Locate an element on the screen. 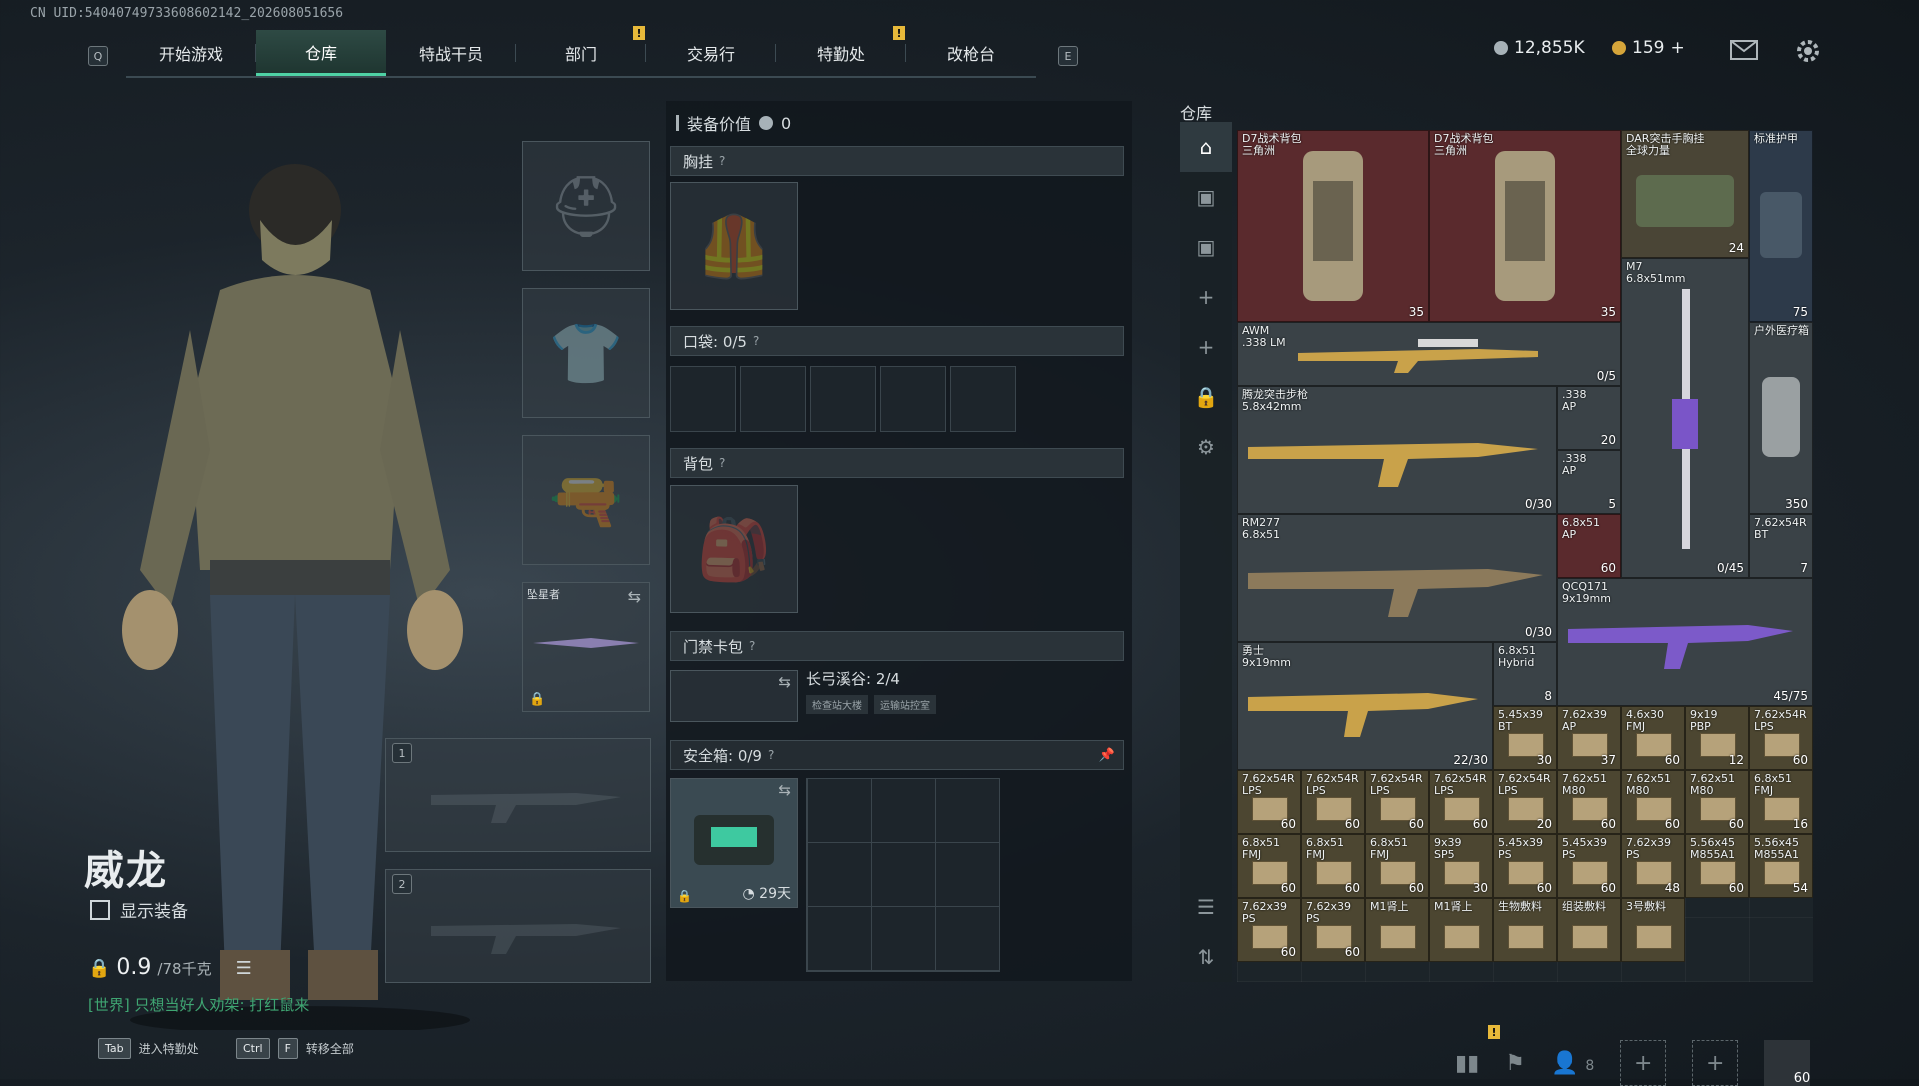 The height and width of the screenshot is (1086, 1919). ammo-item: 6.8x51 AP 60 is located at coordinates (1589, 546).